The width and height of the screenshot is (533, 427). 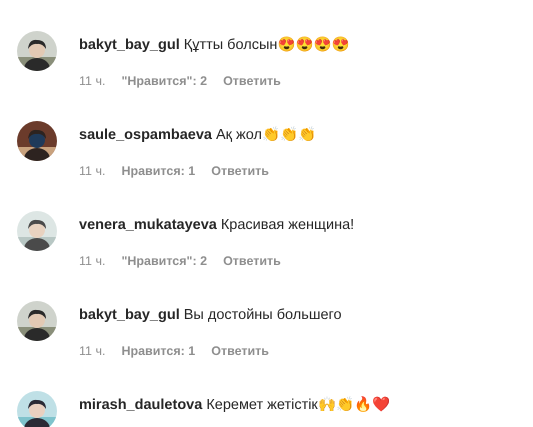 What do you see at coordinates (267, 45) in the screenshot?
I see `comment-text: Құтты болсын😍😍😍😍` at bounding box center [267, 45].